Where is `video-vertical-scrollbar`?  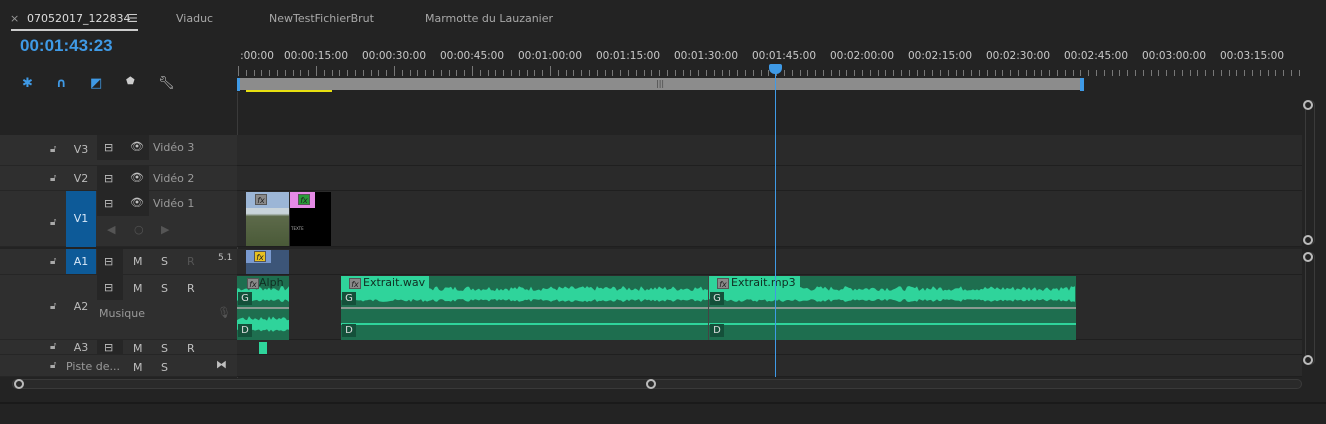 video-vertical-scrollbar is located at coordinates (1310, 172).